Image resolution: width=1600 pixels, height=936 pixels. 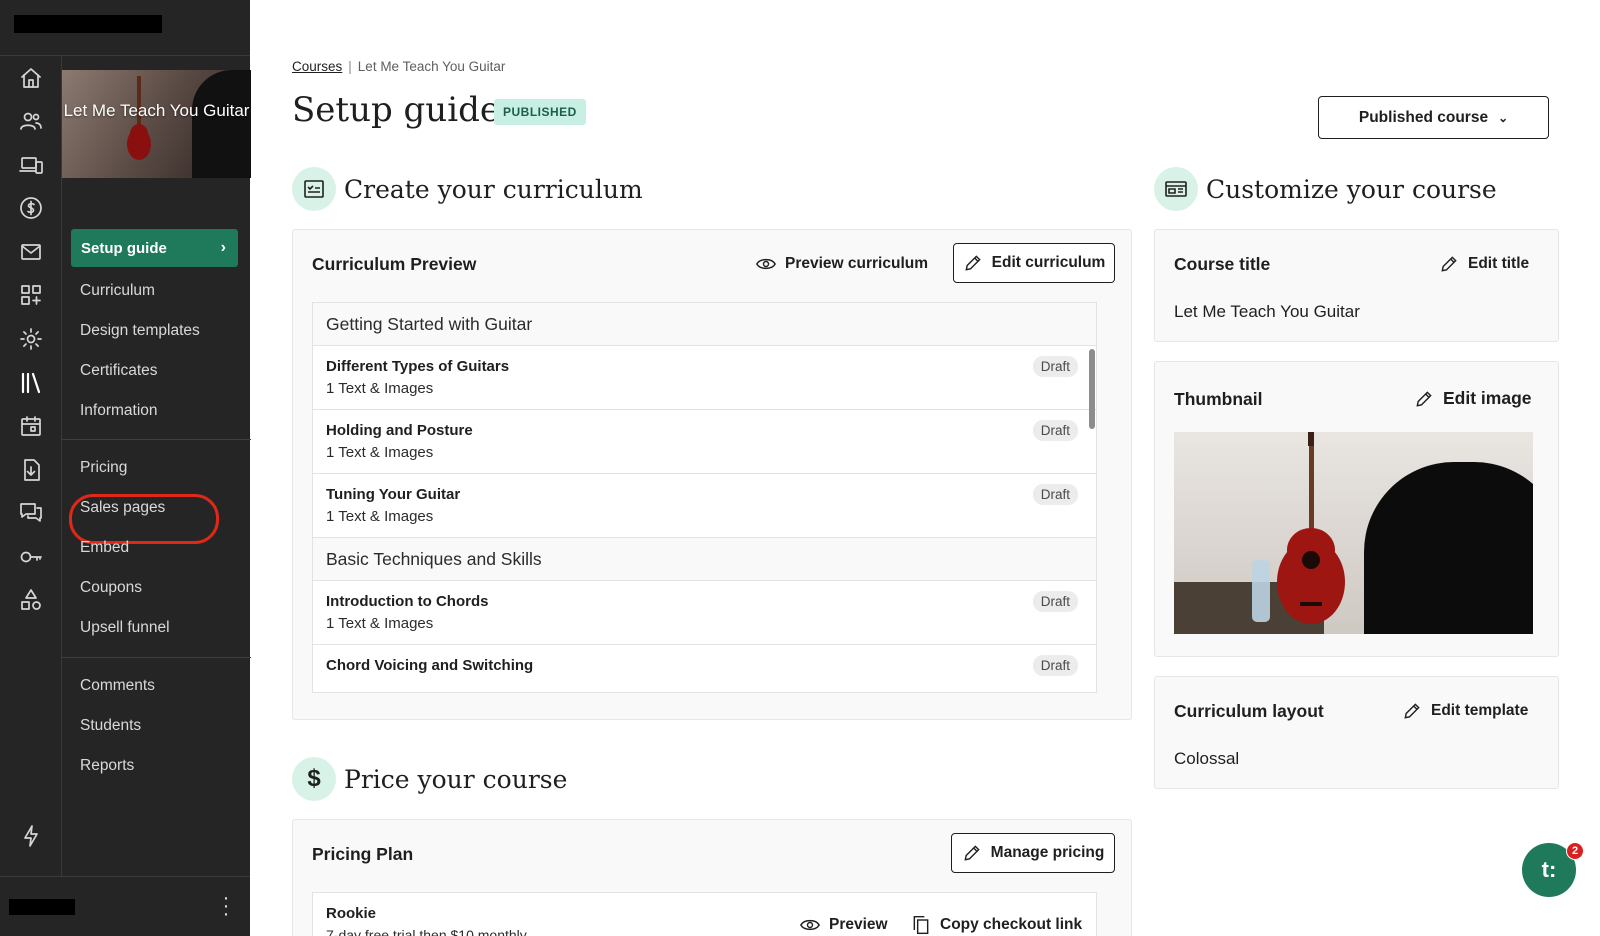 What do you see at coordinates (31, 78) in the screenshot?
I see `home-icon` at bounding box center [31, 78].